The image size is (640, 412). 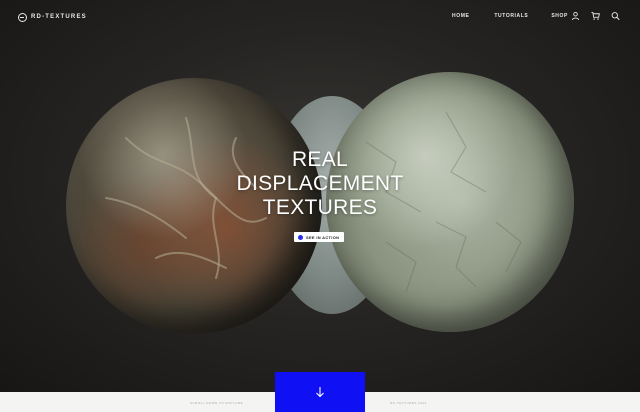 I want to click on main-nav: HOME TUTORIALS SHOP, so click(x=510, y=16).